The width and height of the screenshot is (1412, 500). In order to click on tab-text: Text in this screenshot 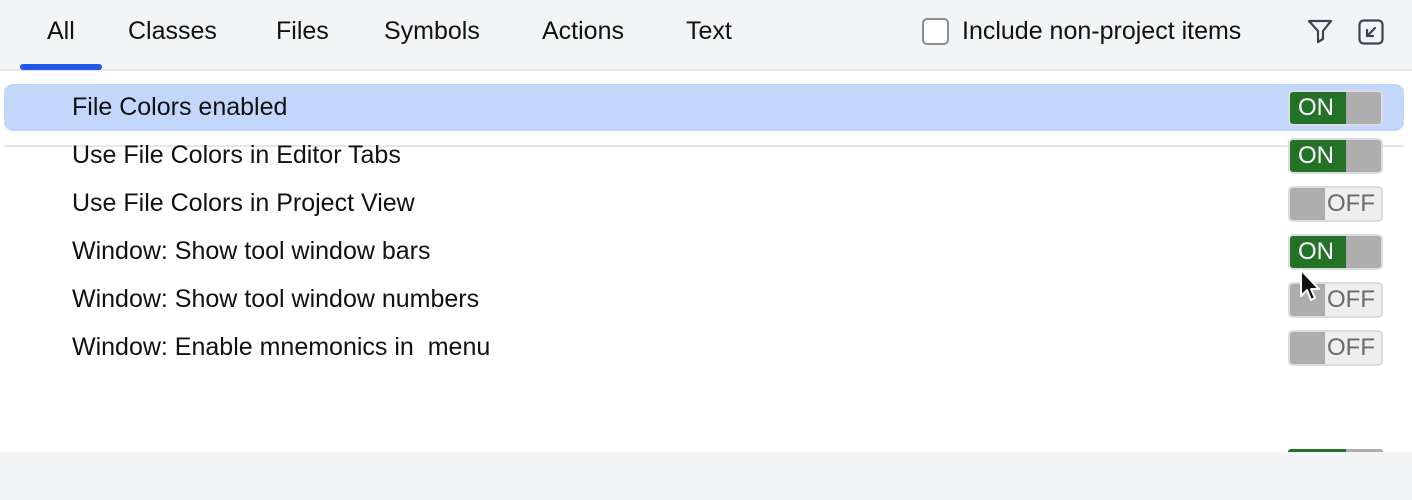, I will do `click(709, 35)`.